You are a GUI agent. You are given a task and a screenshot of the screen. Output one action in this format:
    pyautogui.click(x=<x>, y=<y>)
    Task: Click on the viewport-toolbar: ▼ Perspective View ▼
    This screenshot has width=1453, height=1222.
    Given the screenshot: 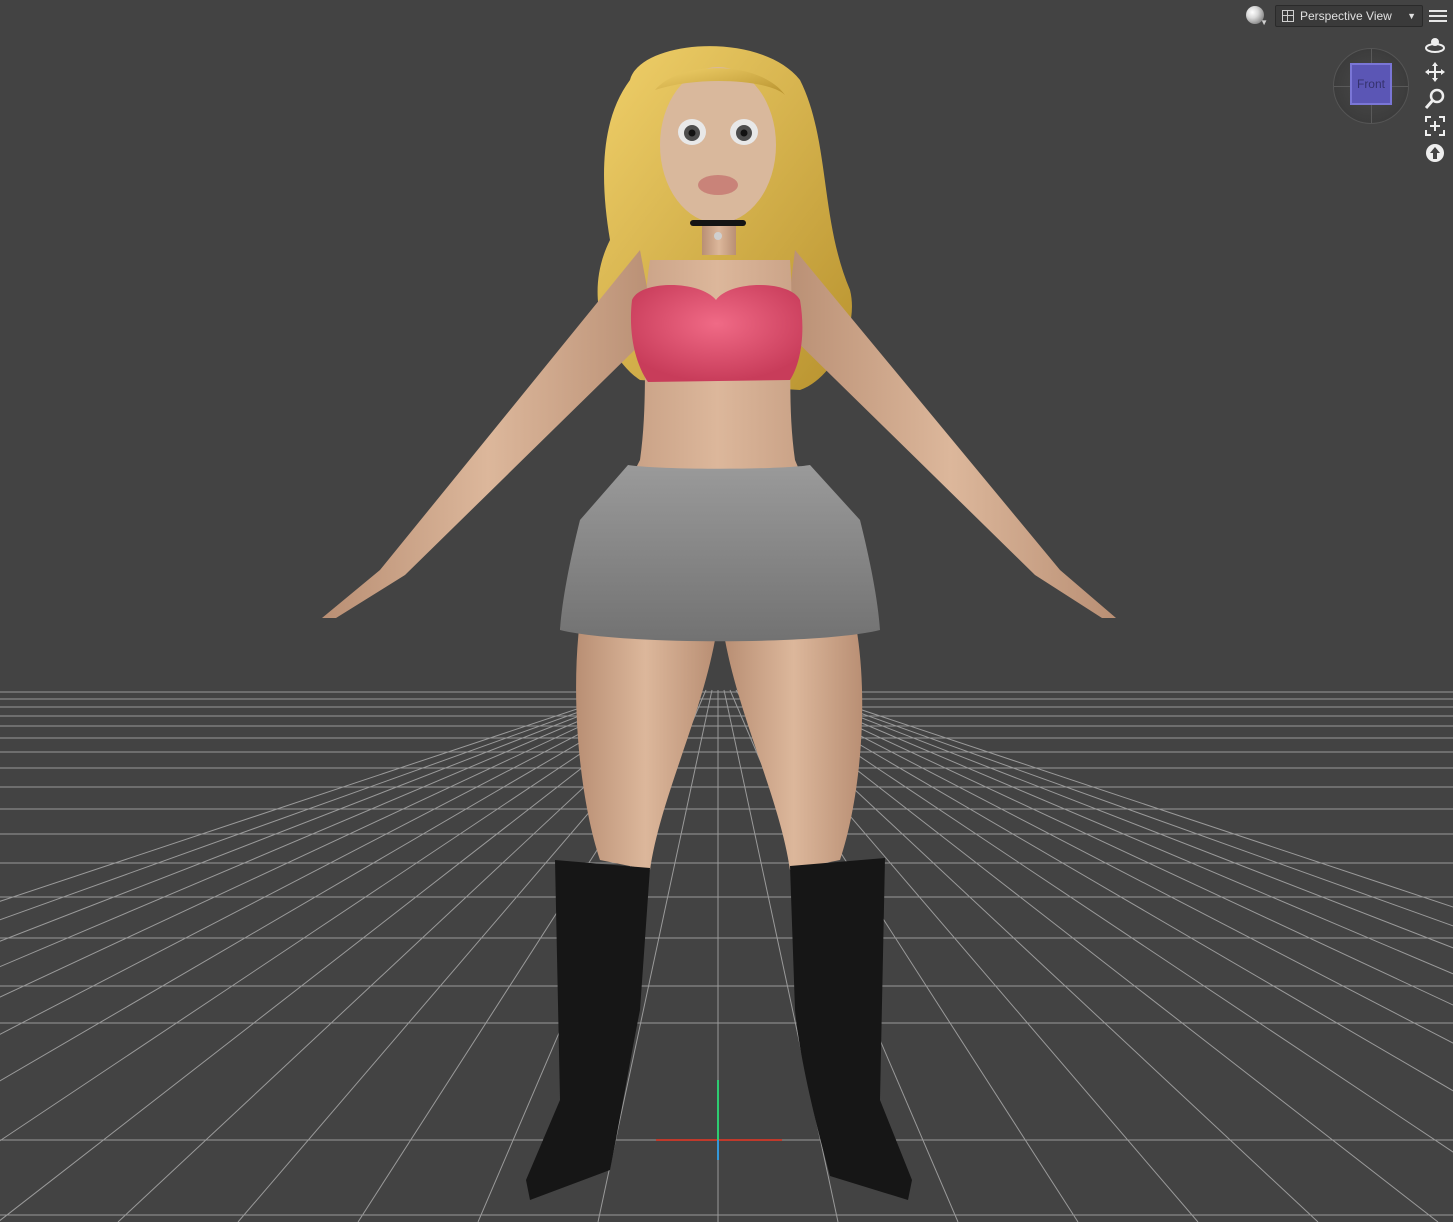 What is the action you would take?
    pyautogui.click(x=1345, y=16)
    